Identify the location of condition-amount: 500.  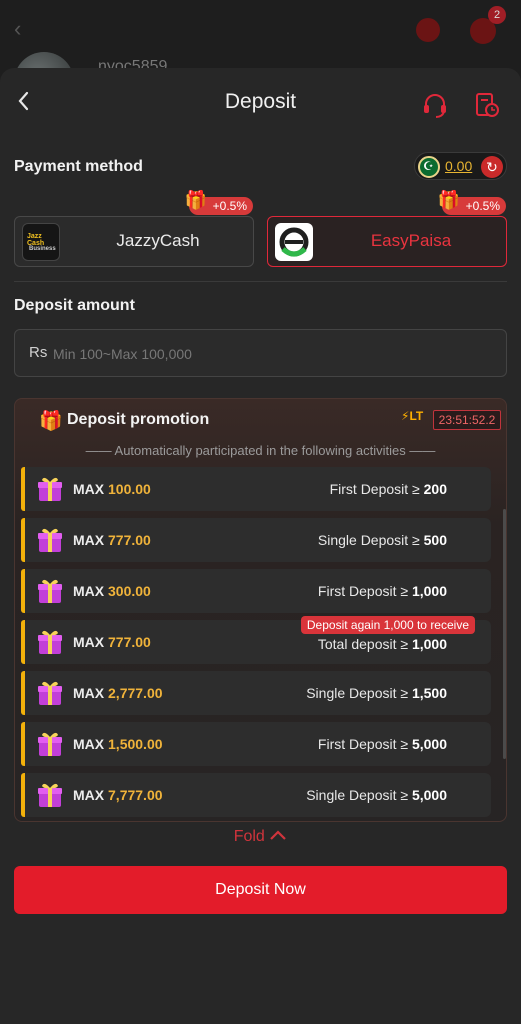
(435, 540).